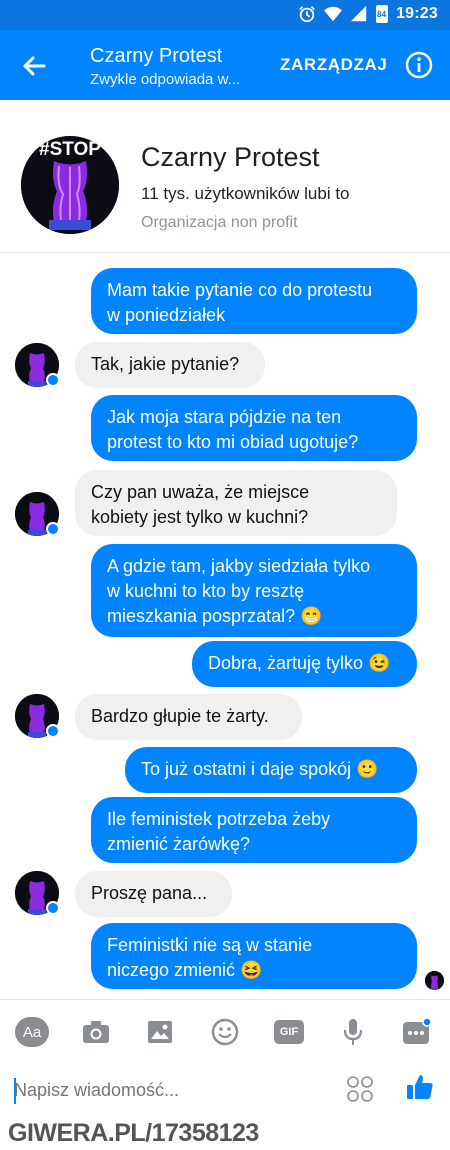 The image size is (450, 1150). What do you see at coordinates (358, 13) in the screenshot?
I see `signal-icon` at bounding box center [358, 13].